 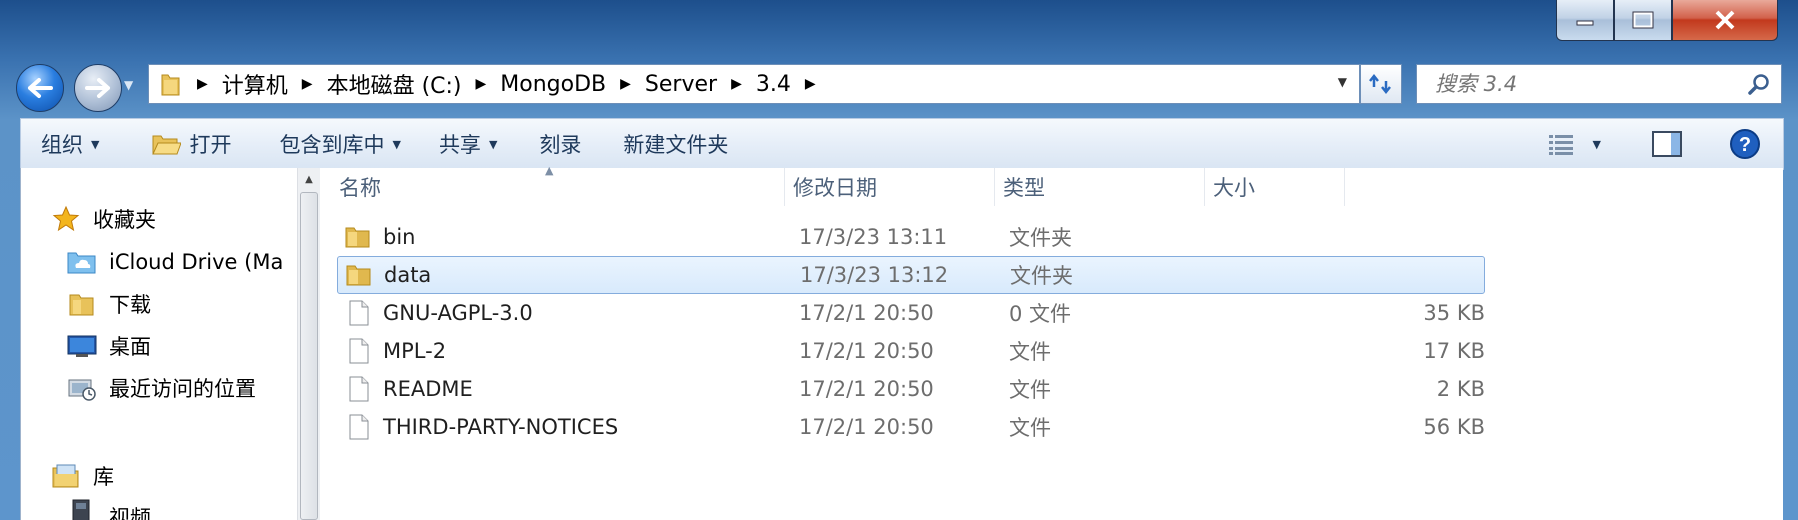 I want to click on change-view-button: ▼, so click(x=1574, y=144).